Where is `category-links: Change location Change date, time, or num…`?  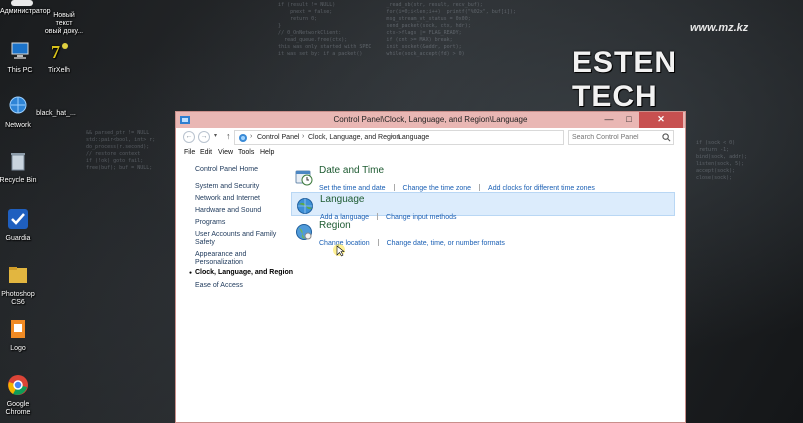 category-links: Change location Change date, time, or num… is located at coordinates (416, 241).